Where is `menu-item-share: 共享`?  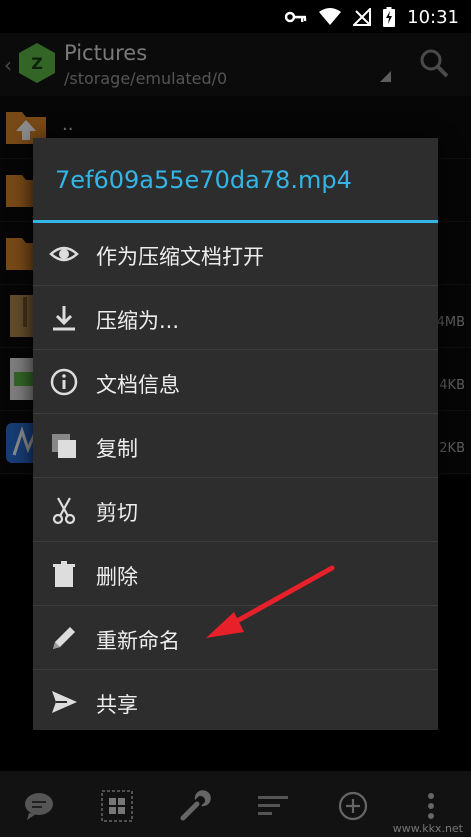
menu-item-share: 共享 is located at coordinates (235, 702).